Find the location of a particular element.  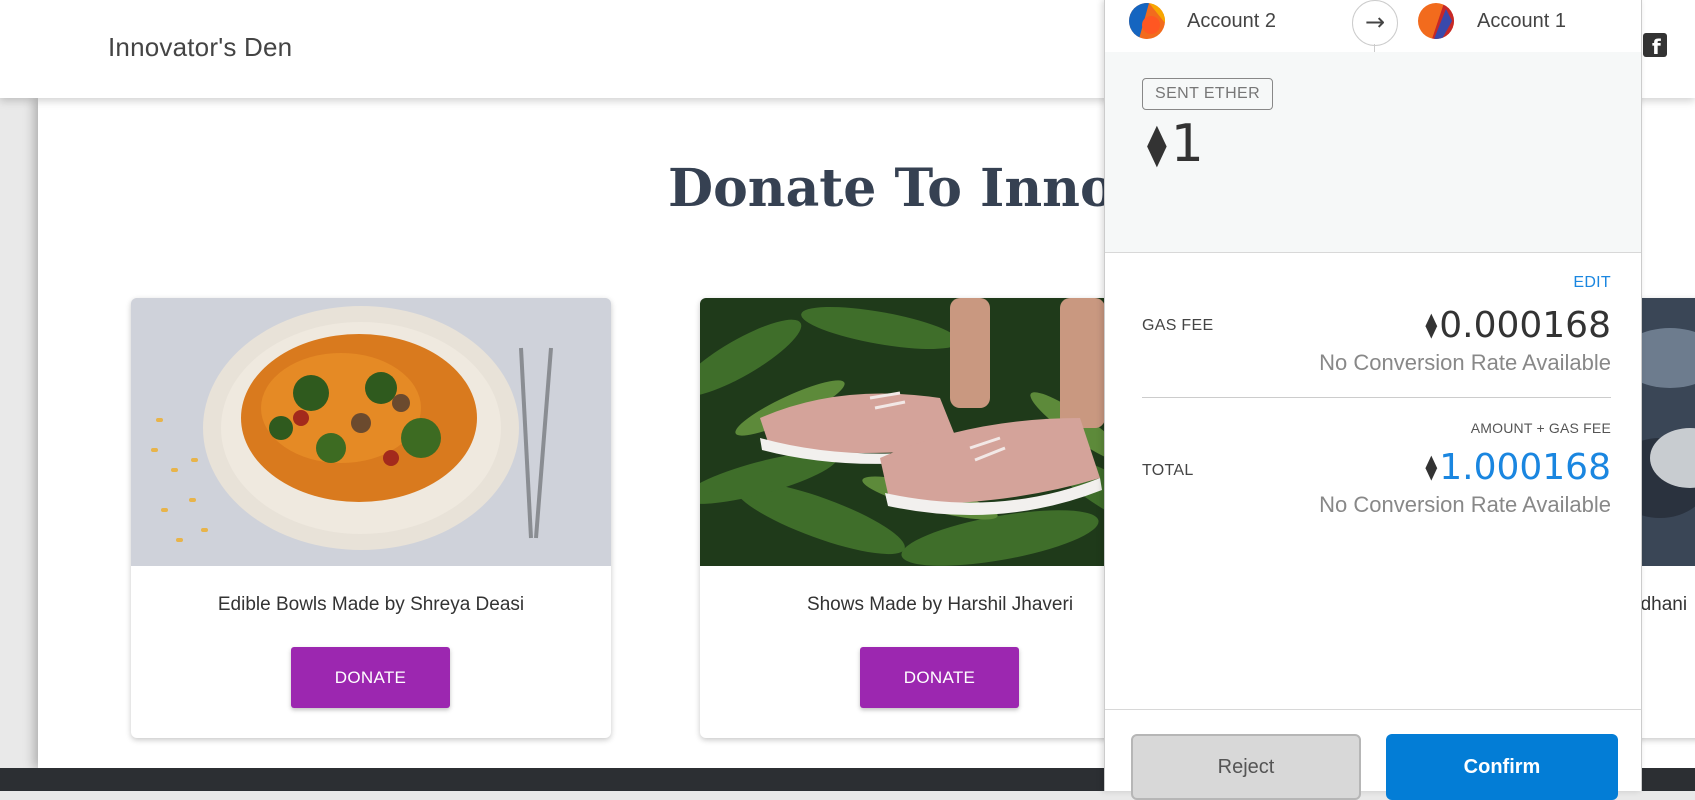

sent-amount-section: SENT ETHER ⧫1 is located at coordinates (1373, 152).